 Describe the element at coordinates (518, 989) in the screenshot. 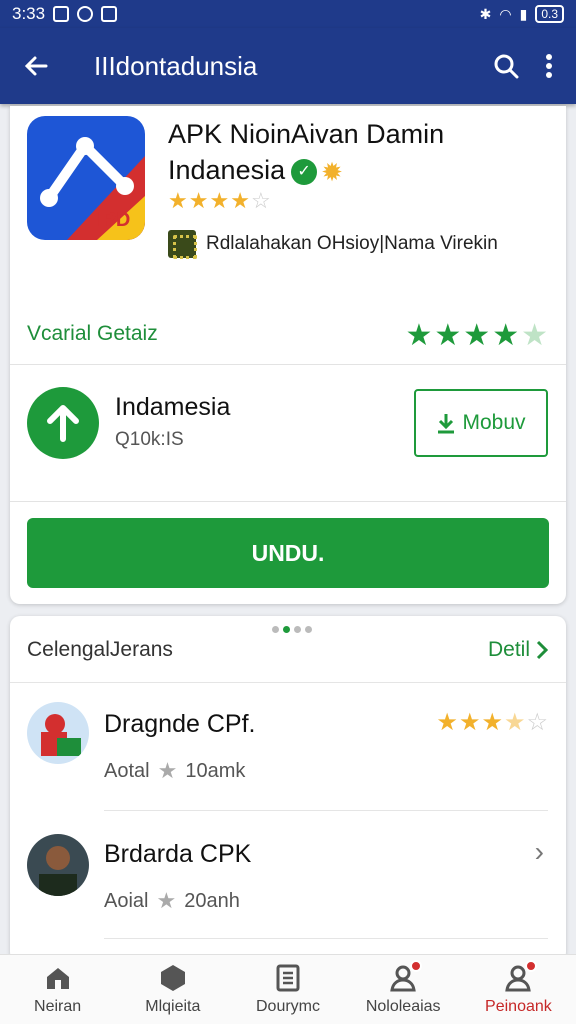

I see `nav-item-profile: Peinoank` at that location.